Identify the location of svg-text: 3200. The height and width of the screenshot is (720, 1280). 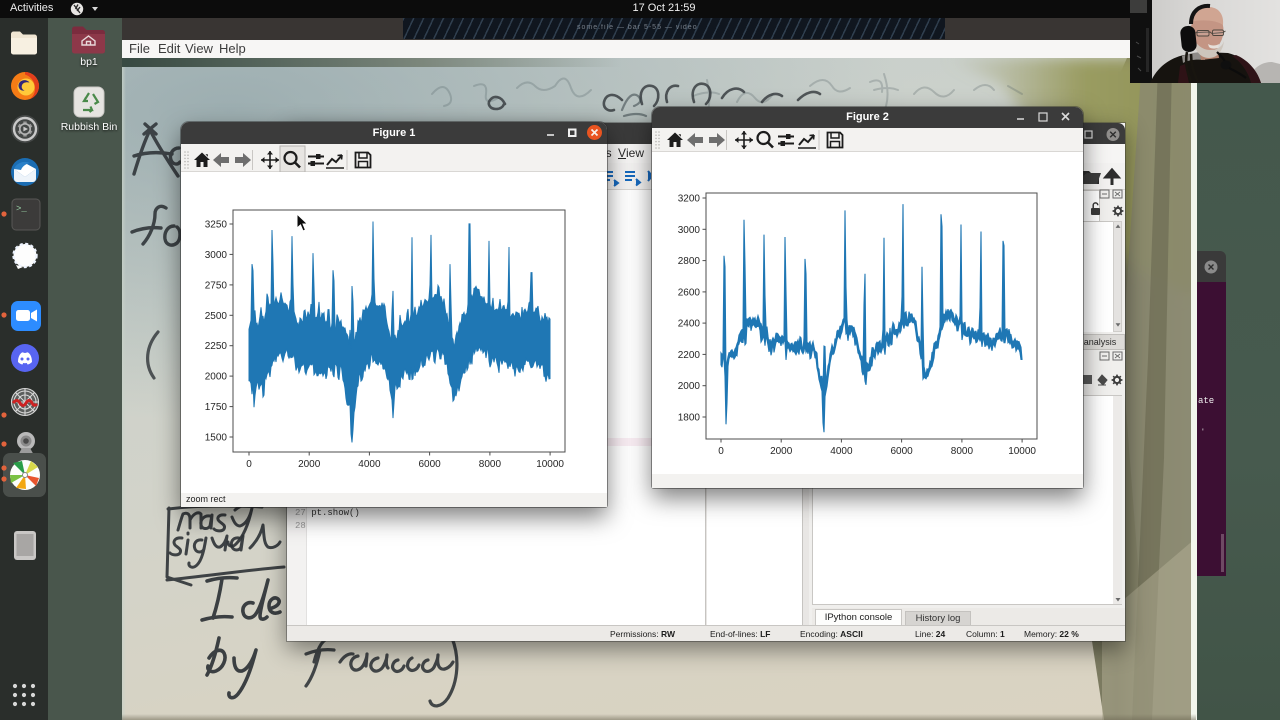
(689, 199).